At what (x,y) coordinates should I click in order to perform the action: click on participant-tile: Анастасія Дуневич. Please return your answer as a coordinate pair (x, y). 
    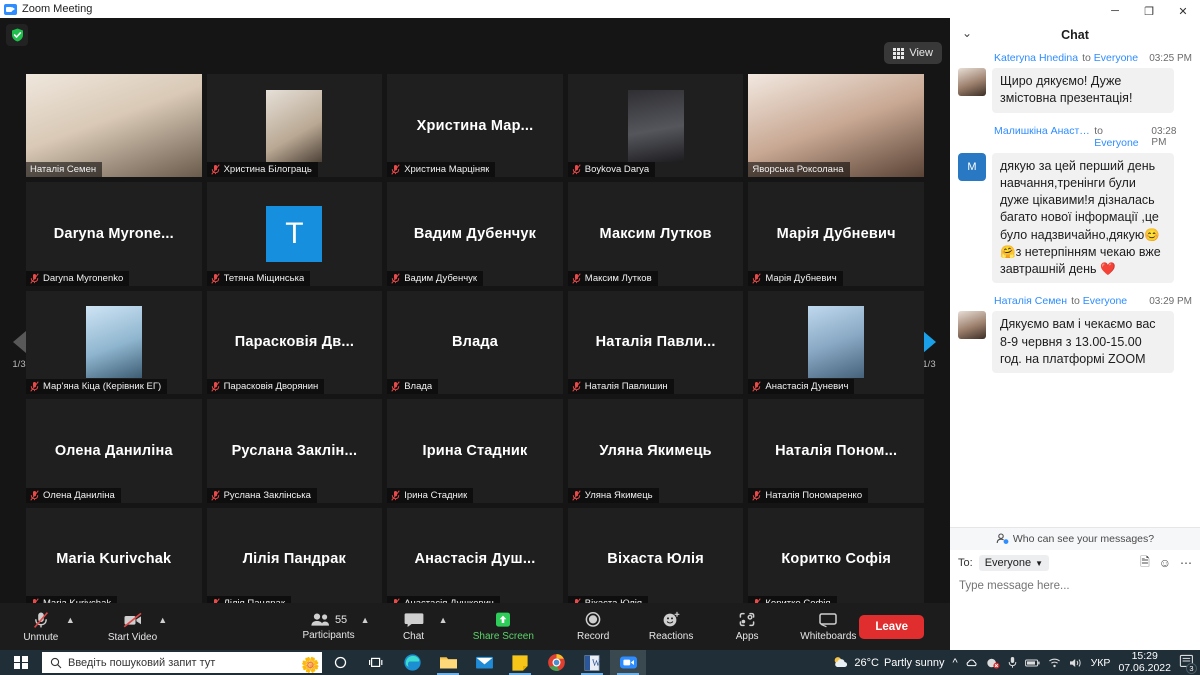
    Looking at the image, I should click on (836, 342).